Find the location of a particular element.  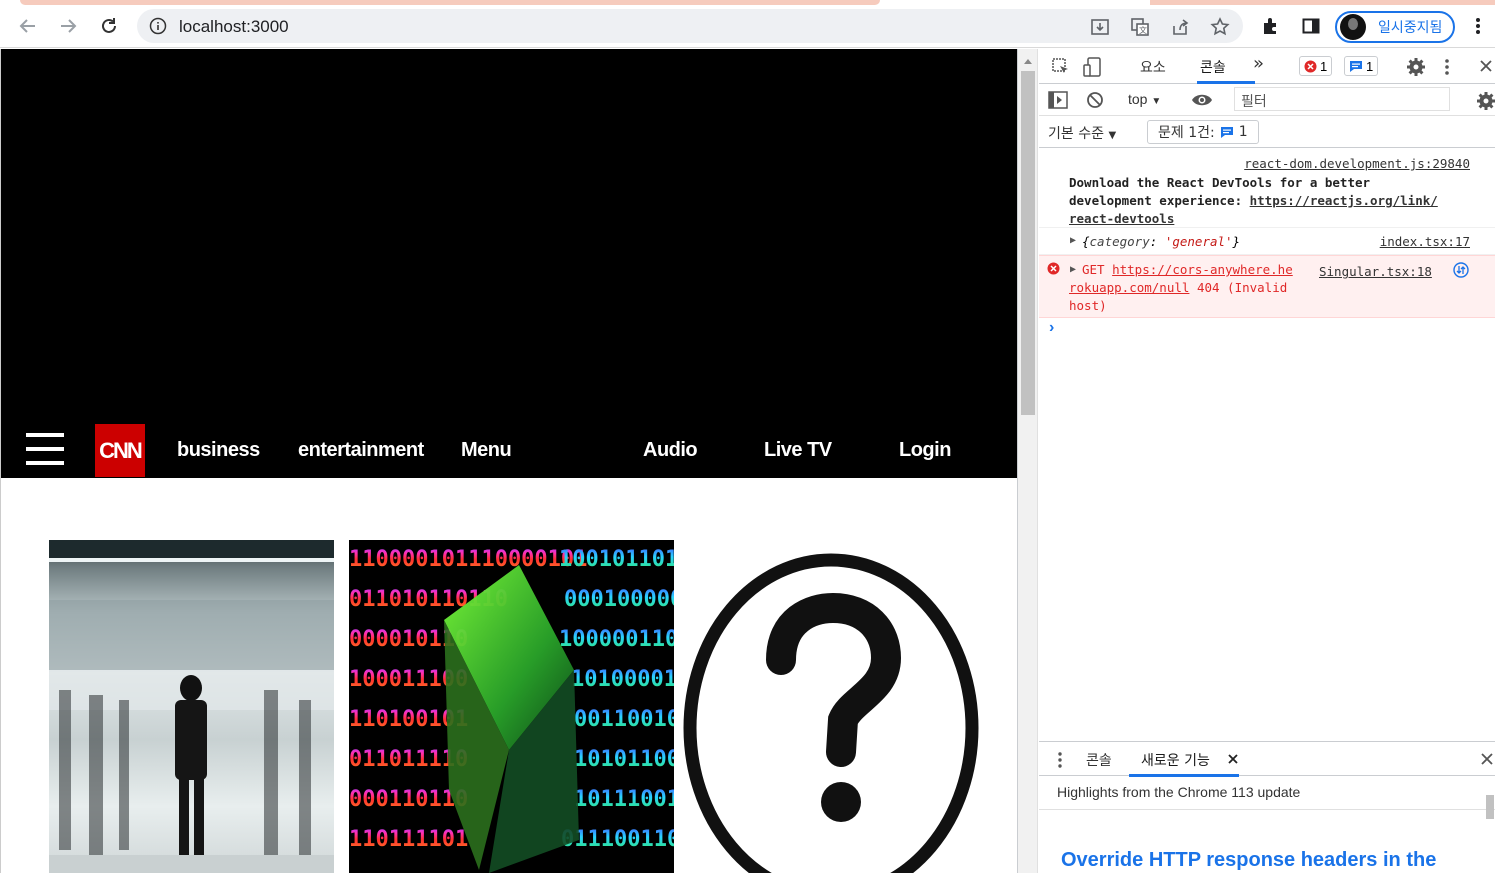

request-status: 404 (Invalid is located at coordinates (1238, 287).